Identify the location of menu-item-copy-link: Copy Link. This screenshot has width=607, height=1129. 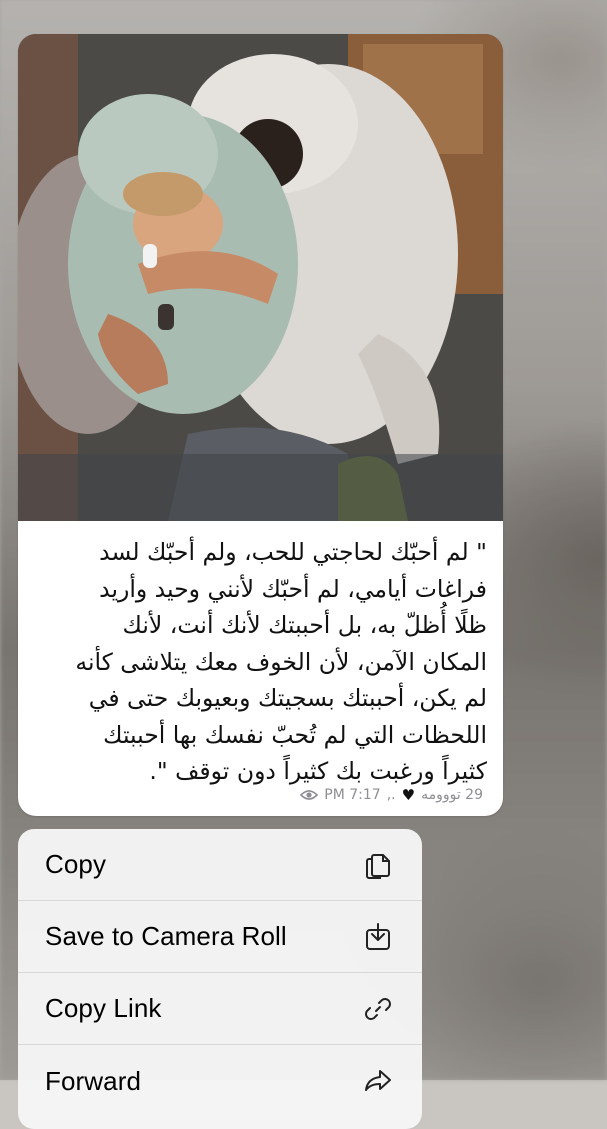
(220, 1009).